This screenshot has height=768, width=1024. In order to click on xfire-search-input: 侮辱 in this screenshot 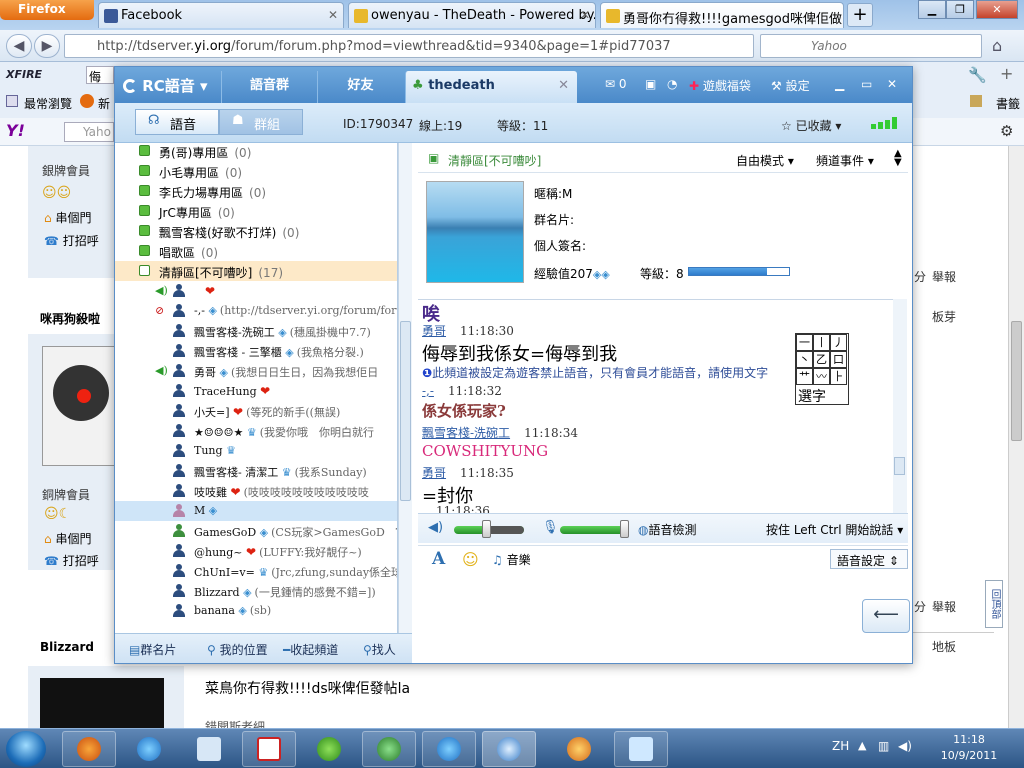, I will do `click(100, 75)`.